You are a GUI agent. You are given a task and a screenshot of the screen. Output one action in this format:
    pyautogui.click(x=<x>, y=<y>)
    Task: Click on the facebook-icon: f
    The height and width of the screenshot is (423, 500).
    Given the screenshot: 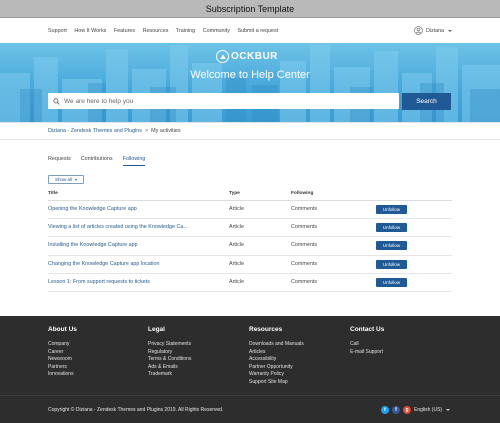 What is the action you would take?
    pyautogui.click(x=396, y=410)
    